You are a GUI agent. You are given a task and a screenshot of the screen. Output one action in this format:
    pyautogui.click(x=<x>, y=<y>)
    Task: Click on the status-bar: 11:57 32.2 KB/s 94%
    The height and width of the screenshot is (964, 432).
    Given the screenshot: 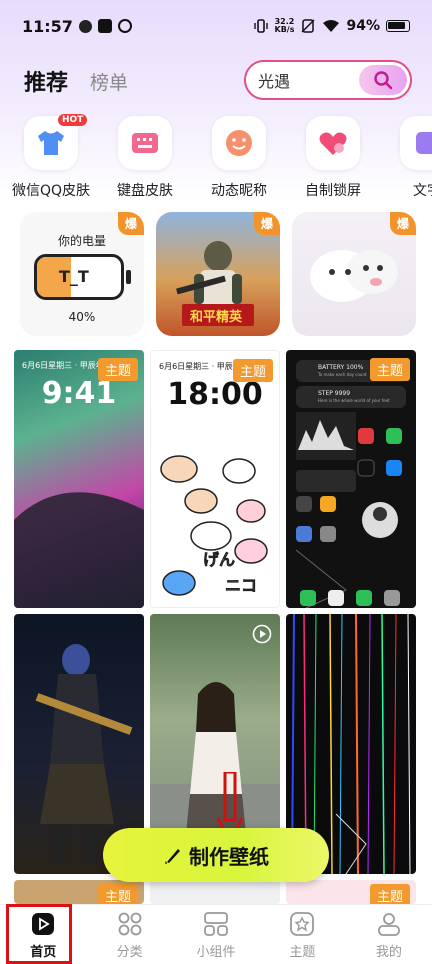 What is the action you would take?
    pyautogui.click(x=216, y=26)
    